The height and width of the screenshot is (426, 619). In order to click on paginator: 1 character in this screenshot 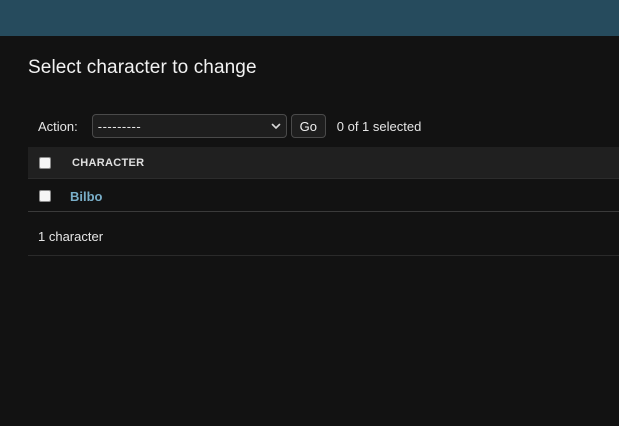, I will do `click(323, 234)`.